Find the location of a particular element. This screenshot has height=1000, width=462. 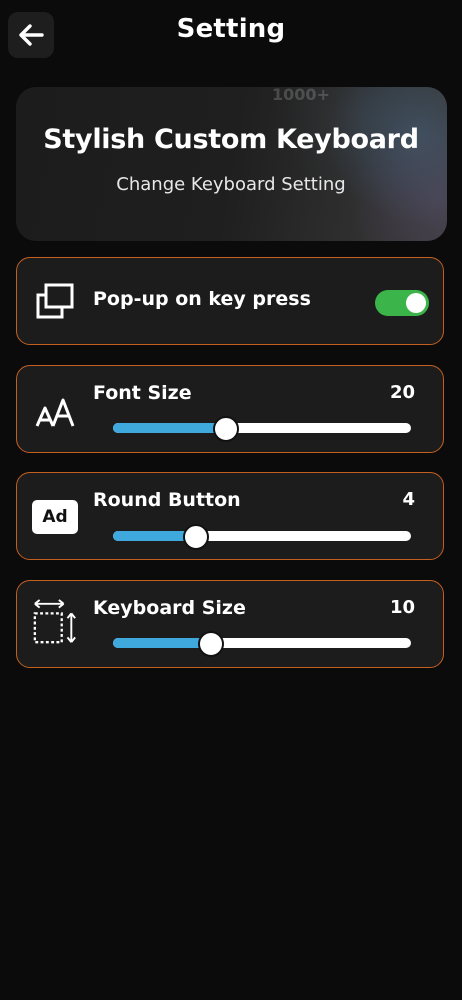

ad-badge-icon: Ad is located at coordinates (55, 517).